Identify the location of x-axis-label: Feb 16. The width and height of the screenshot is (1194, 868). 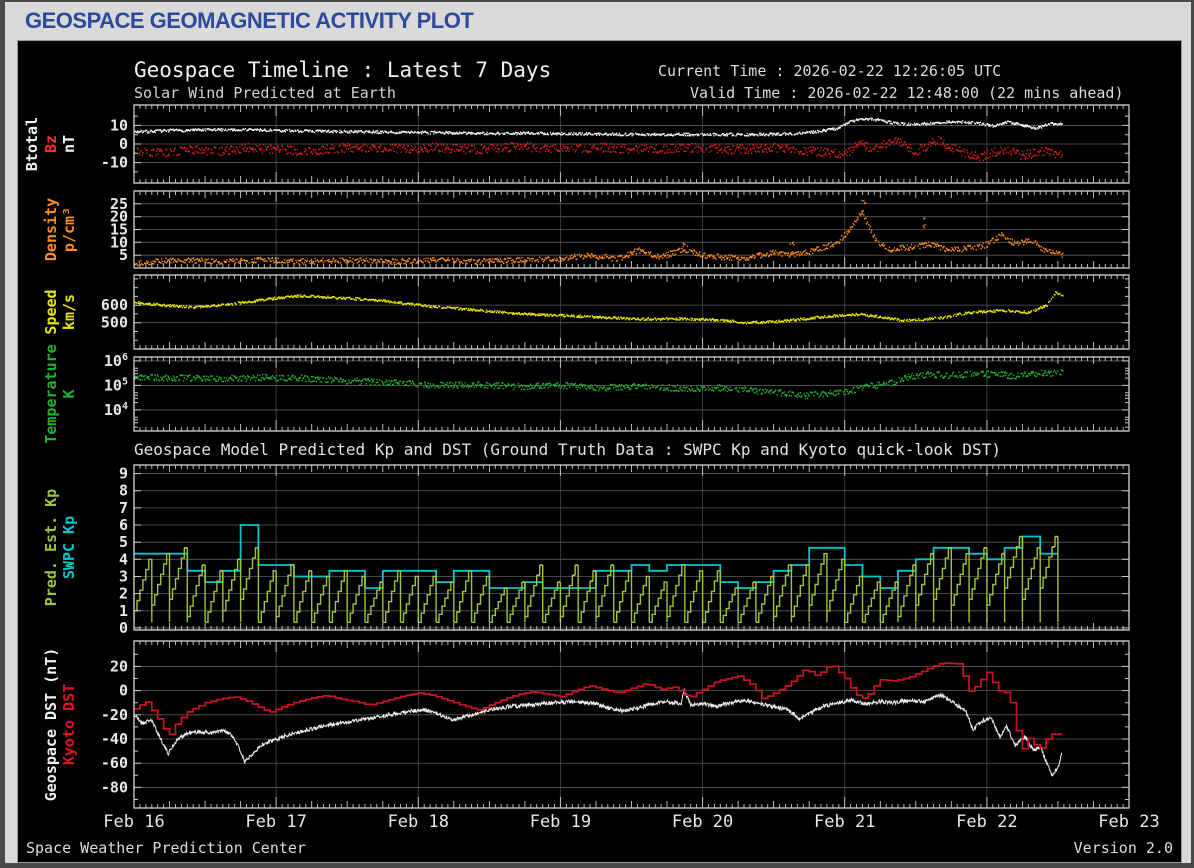
(133, 822).